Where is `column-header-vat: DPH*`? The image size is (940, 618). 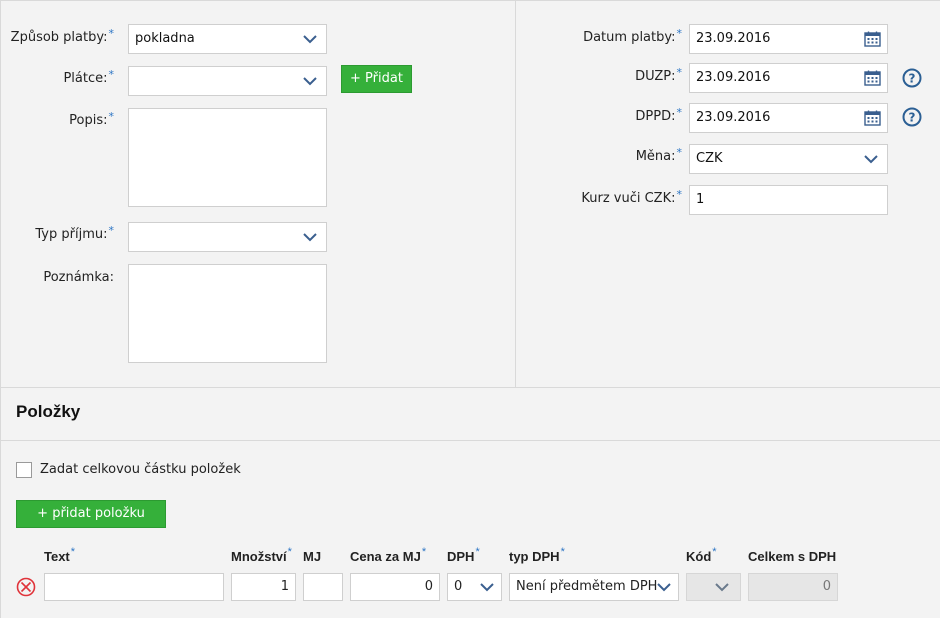 column-header-vat: DPH* is located at coordinates (463, 555).